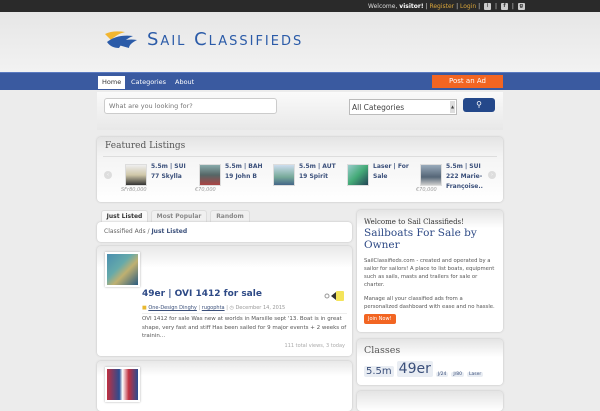 This screenshot has width=600, height=411. I want to click on divider, so click(300, 156).